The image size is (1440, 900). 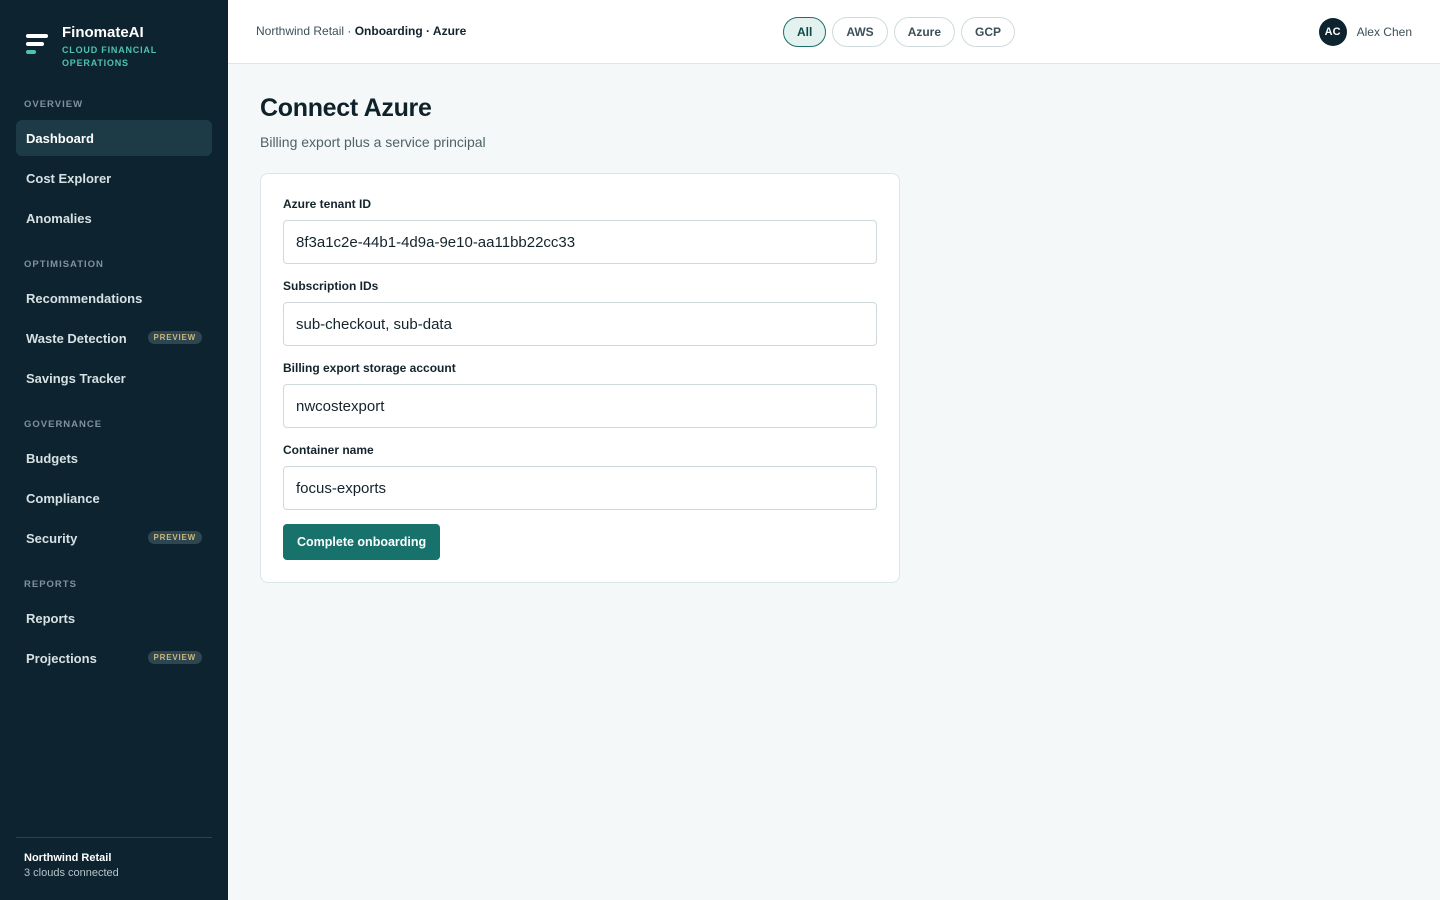 I want to click on brand-name: FinomateAI, so click(x=103, y=32).